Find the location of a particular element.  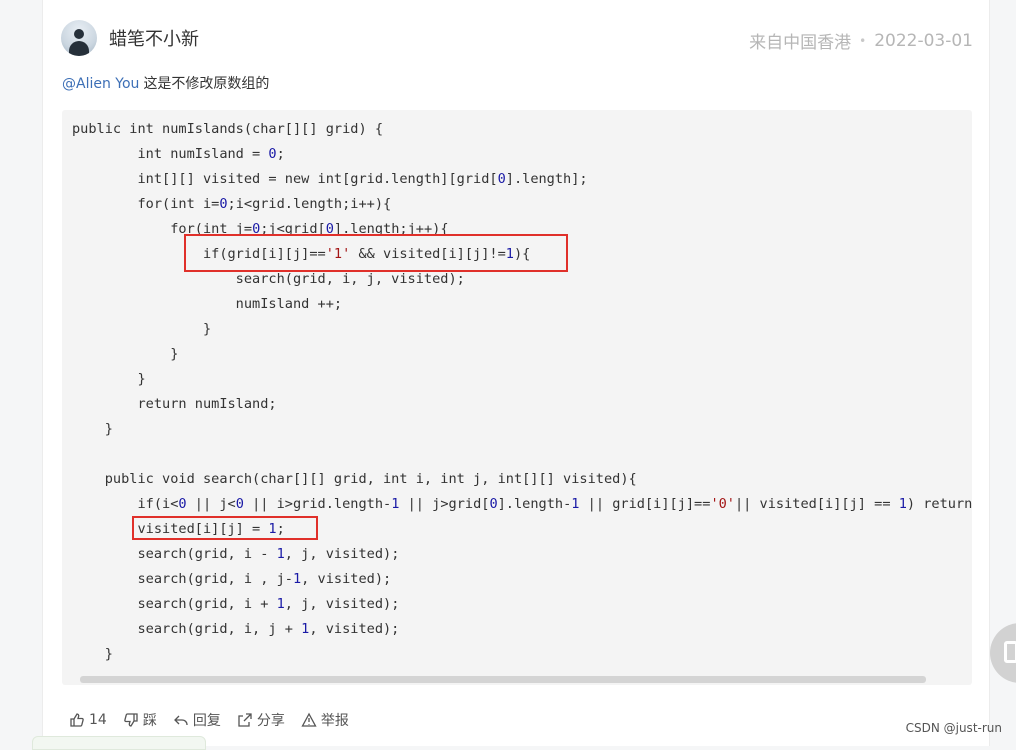

code-token: search(grid, i , j- is located at coordinates (182, 579).